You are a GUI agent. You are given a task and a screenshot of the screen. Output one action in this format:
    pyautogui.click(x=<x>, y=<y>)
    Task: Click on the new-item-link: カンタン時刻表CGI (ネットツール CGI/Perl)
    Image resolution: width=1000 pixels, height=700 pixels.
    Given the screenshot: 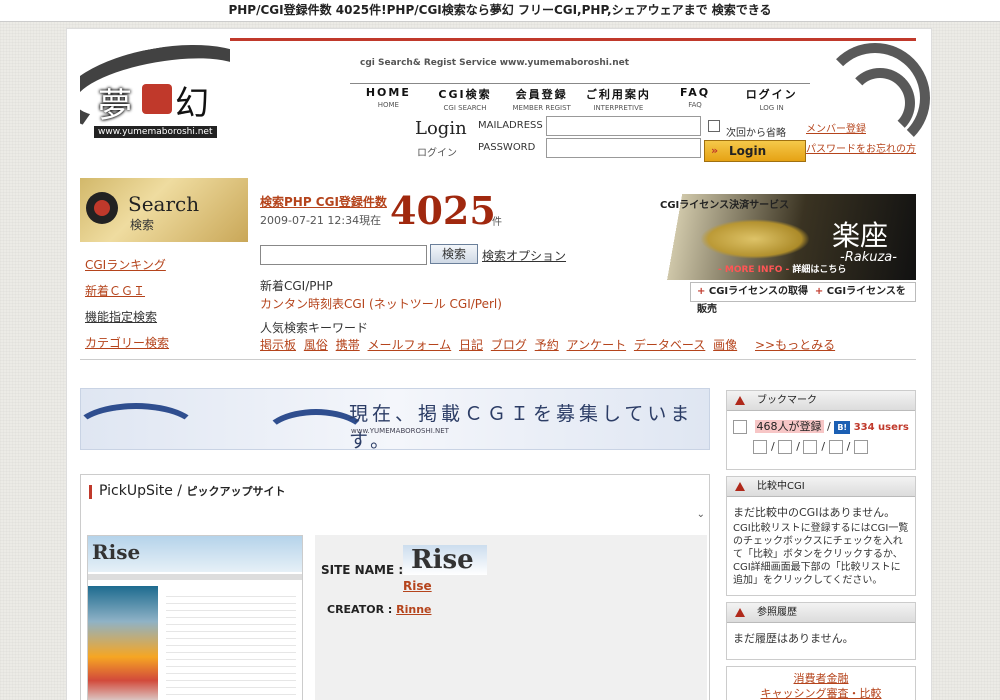 What is the action you would take?
    pyautogui.click(x=381, y=303)
    